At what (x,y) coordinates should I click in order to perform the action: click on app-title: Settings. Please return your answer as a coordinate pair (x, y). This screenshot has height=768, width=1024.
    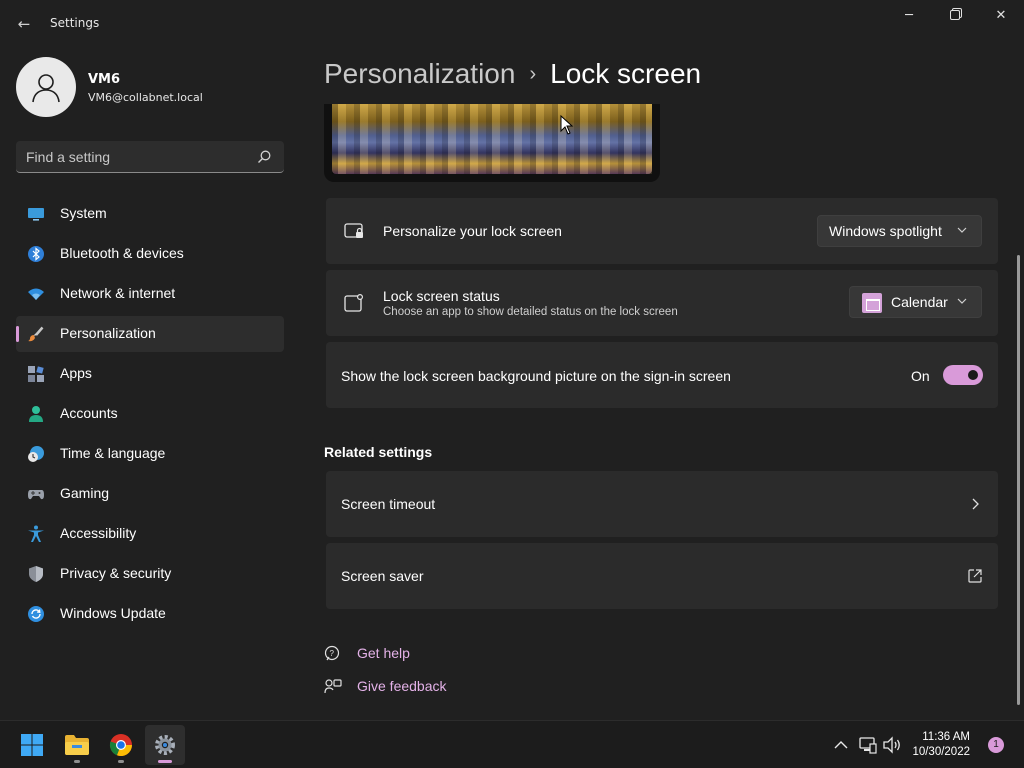
    Looking at the image, I should click on (75, 23).